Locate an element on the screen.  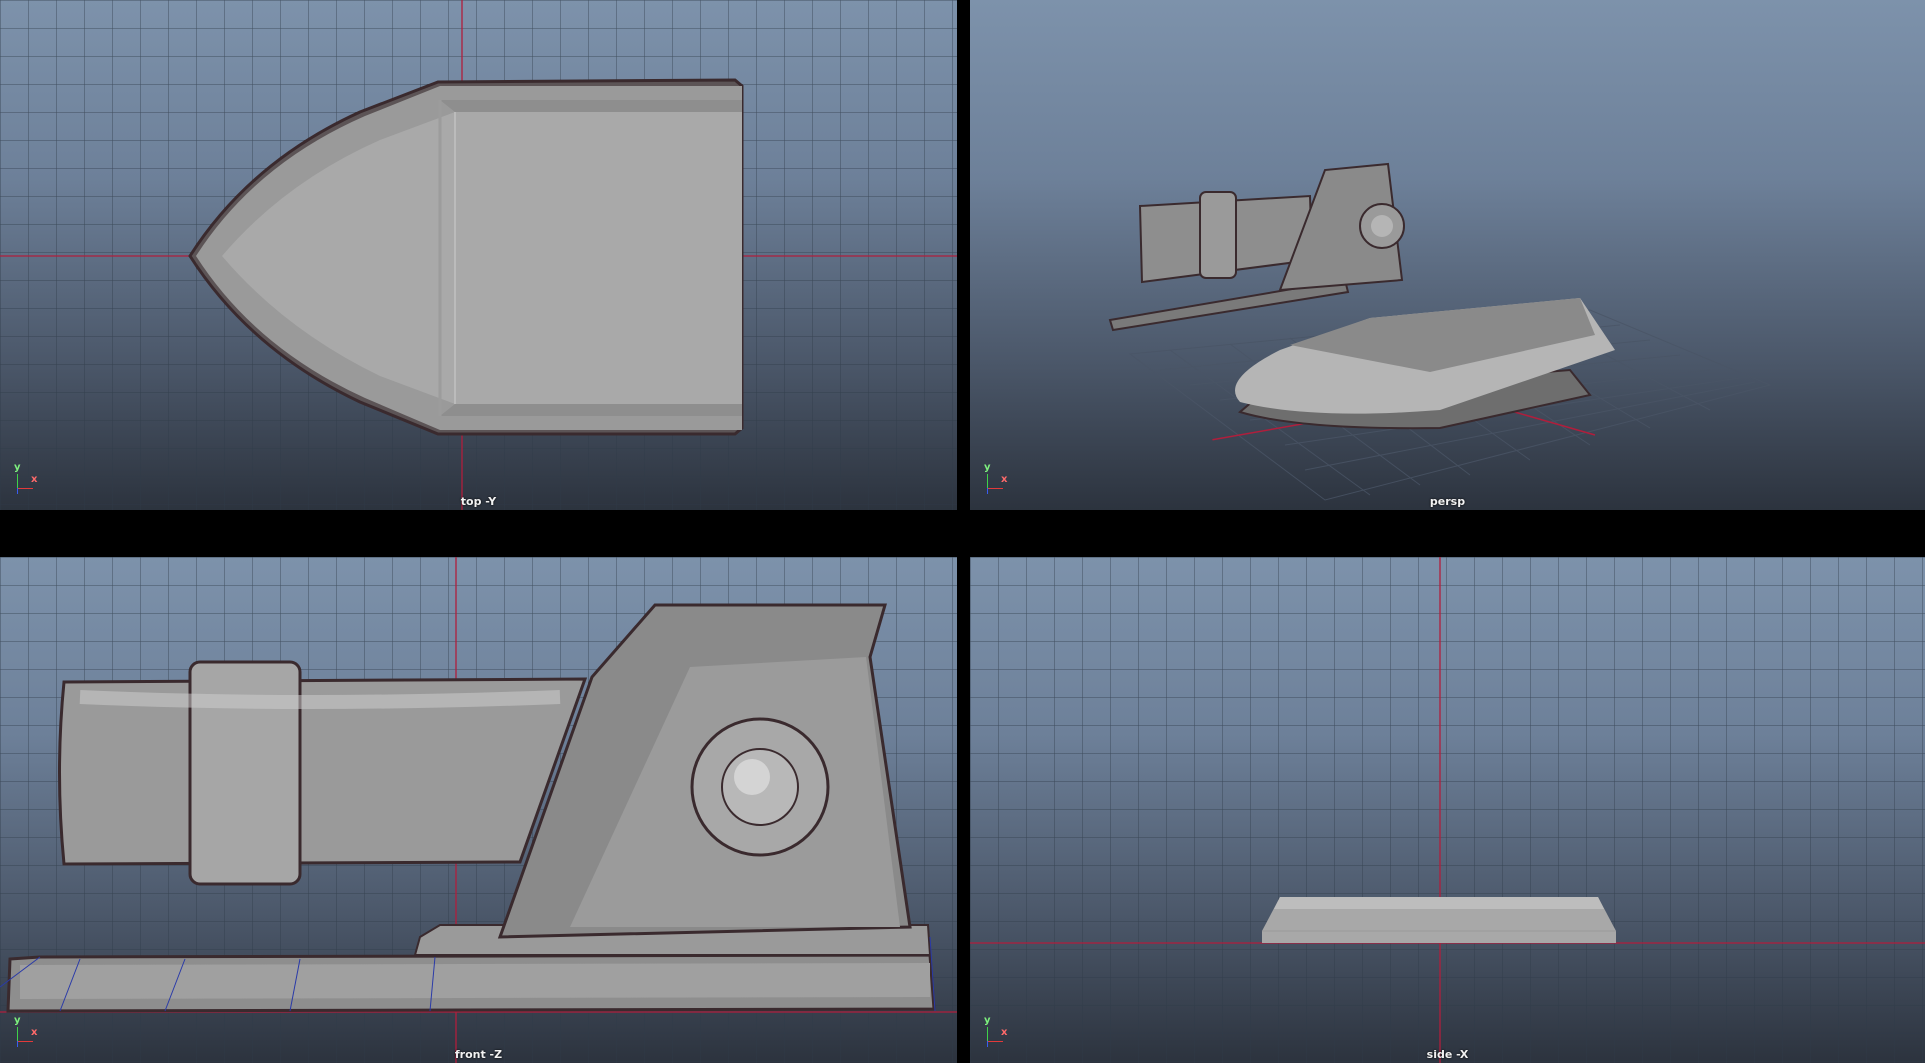
axis-gizmo-front: y x is located at coordinates (29, 1032).